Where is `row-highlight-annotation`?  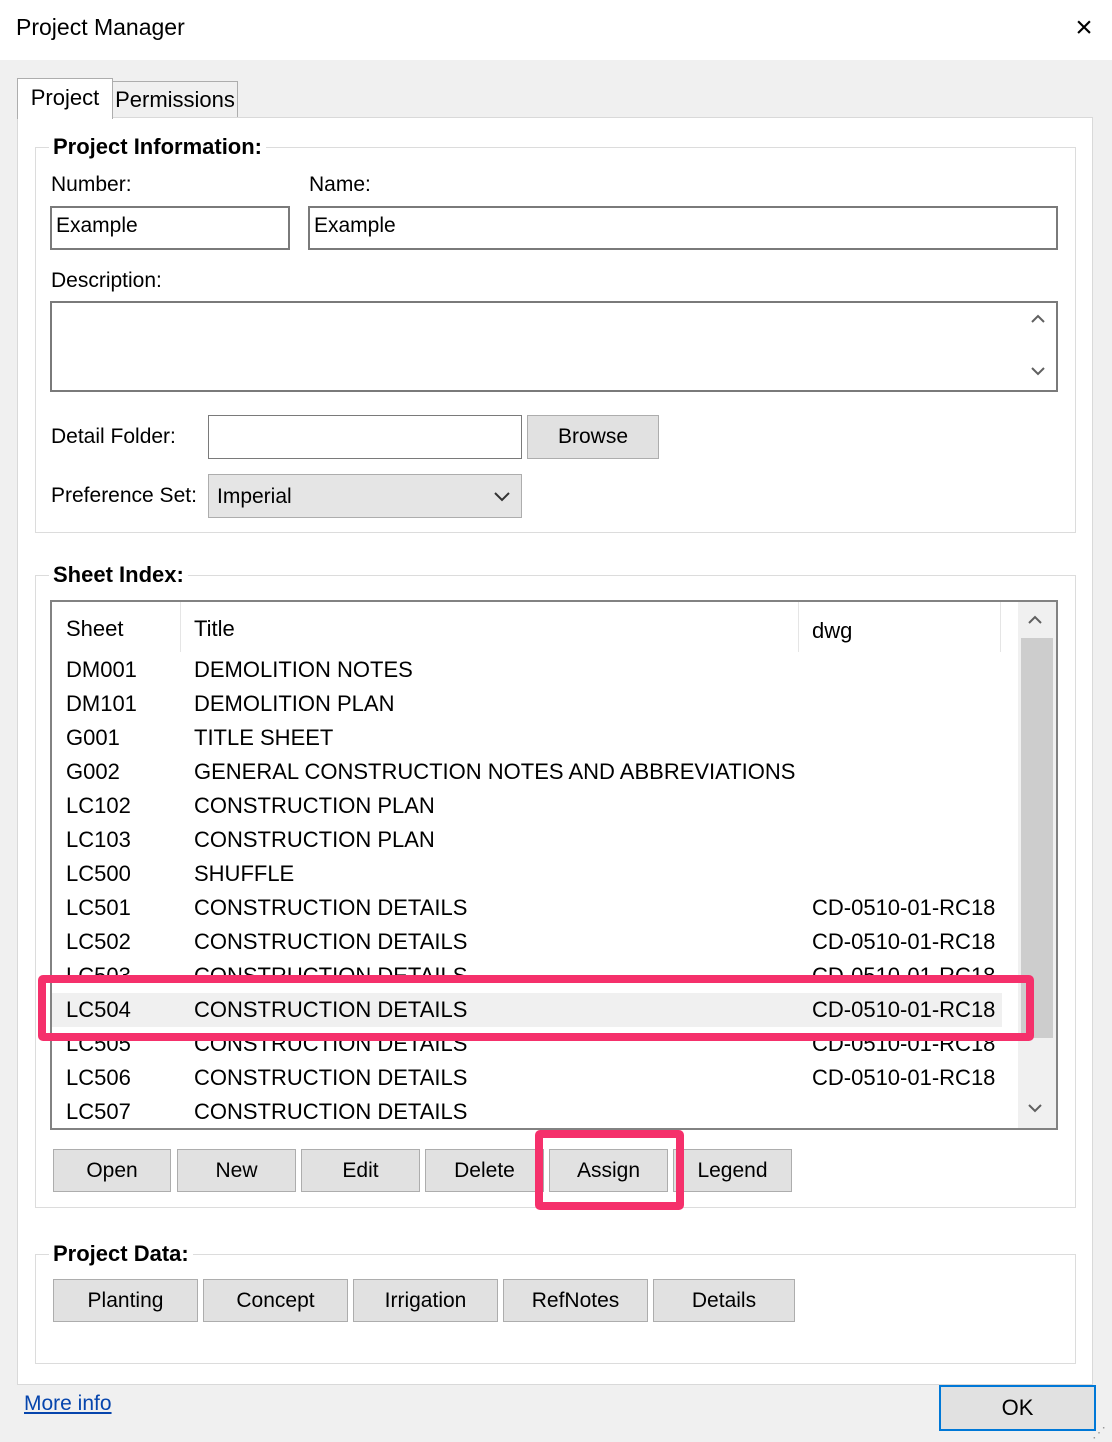
row-highlight-annotation is located at coordinates (536, 1008).